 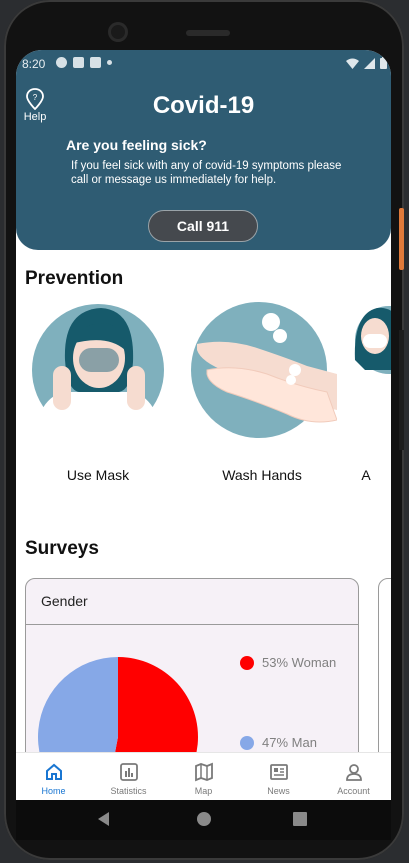 What do you see at coordinates (62, 548) in the screenshot?
I see `surveys-title: Surveys` at bounding box center [62, 548].